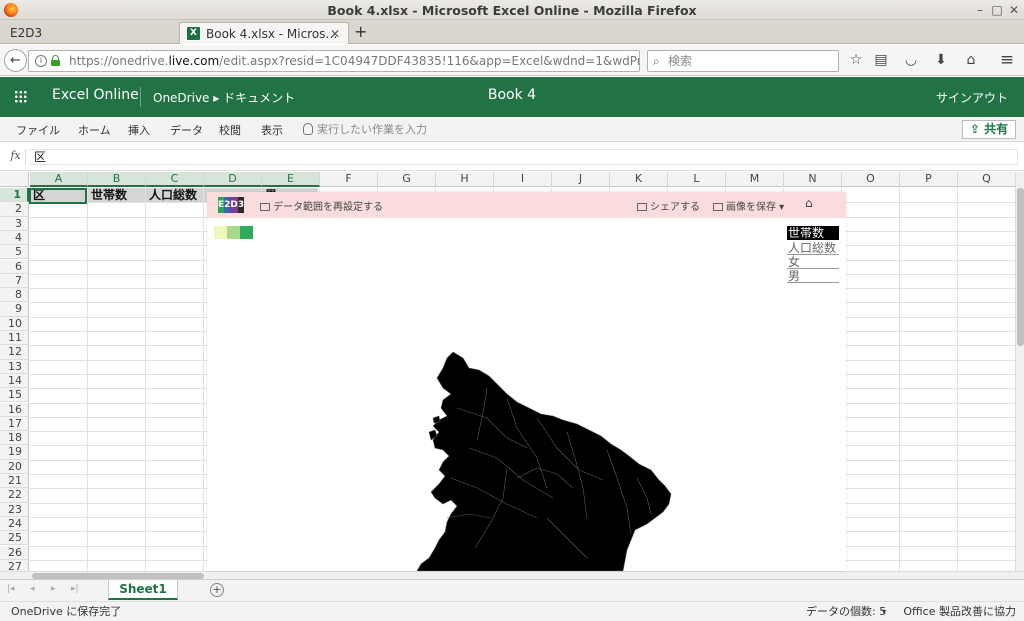 The width and height of the screenshot is (1024, 621). Describe the element at coordinates (14, 381) in the screenshot. I see `row-header-14: 14` at that location.